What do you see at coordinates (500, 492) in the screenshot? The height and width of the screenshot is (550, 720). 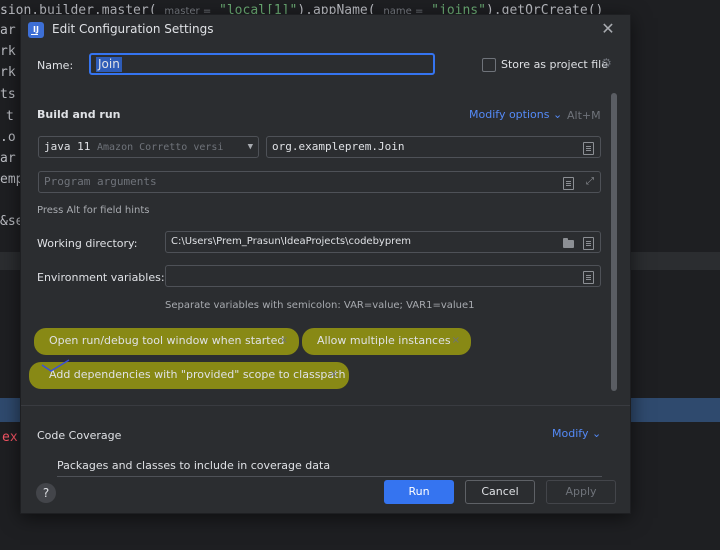 I see `cancel-button: Cancel` at bounding box center [500, 492].